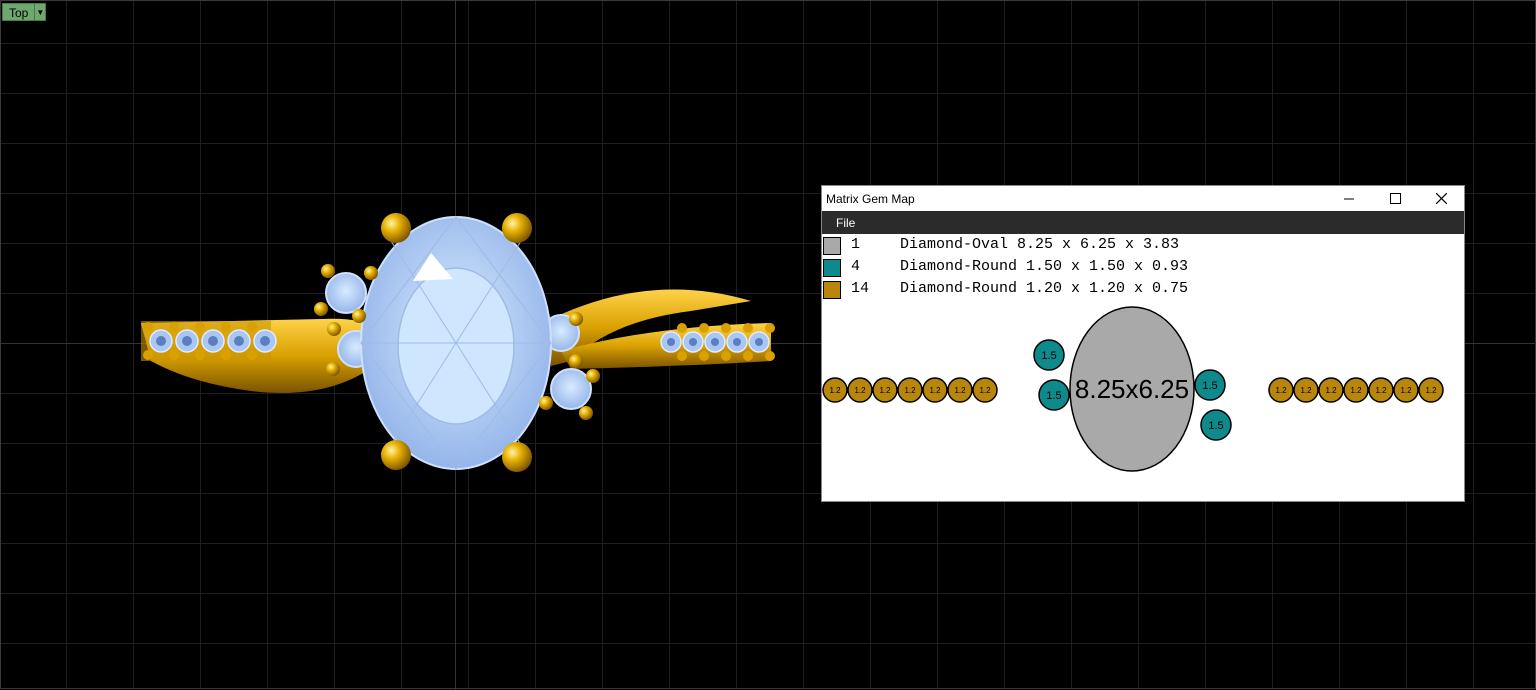  Describe the element at coordinates (661, 329) in the screenshot. I see `ring-shank-right` at that location.